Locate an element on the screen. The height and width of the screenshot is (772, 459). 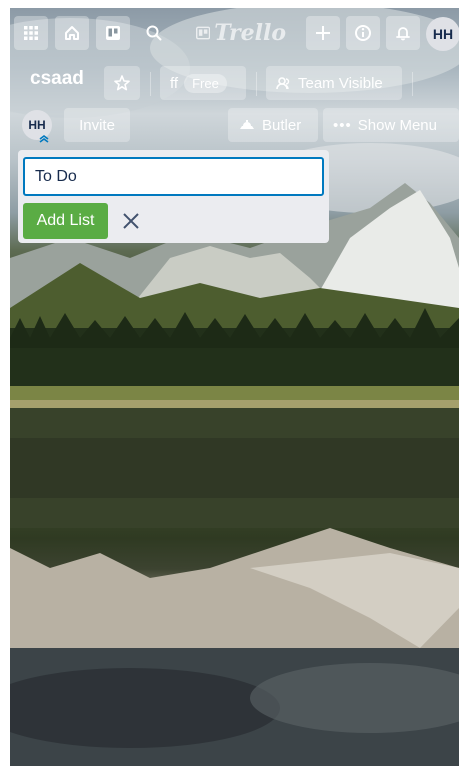
board-title: csaad is located at coordinates (57, 79).